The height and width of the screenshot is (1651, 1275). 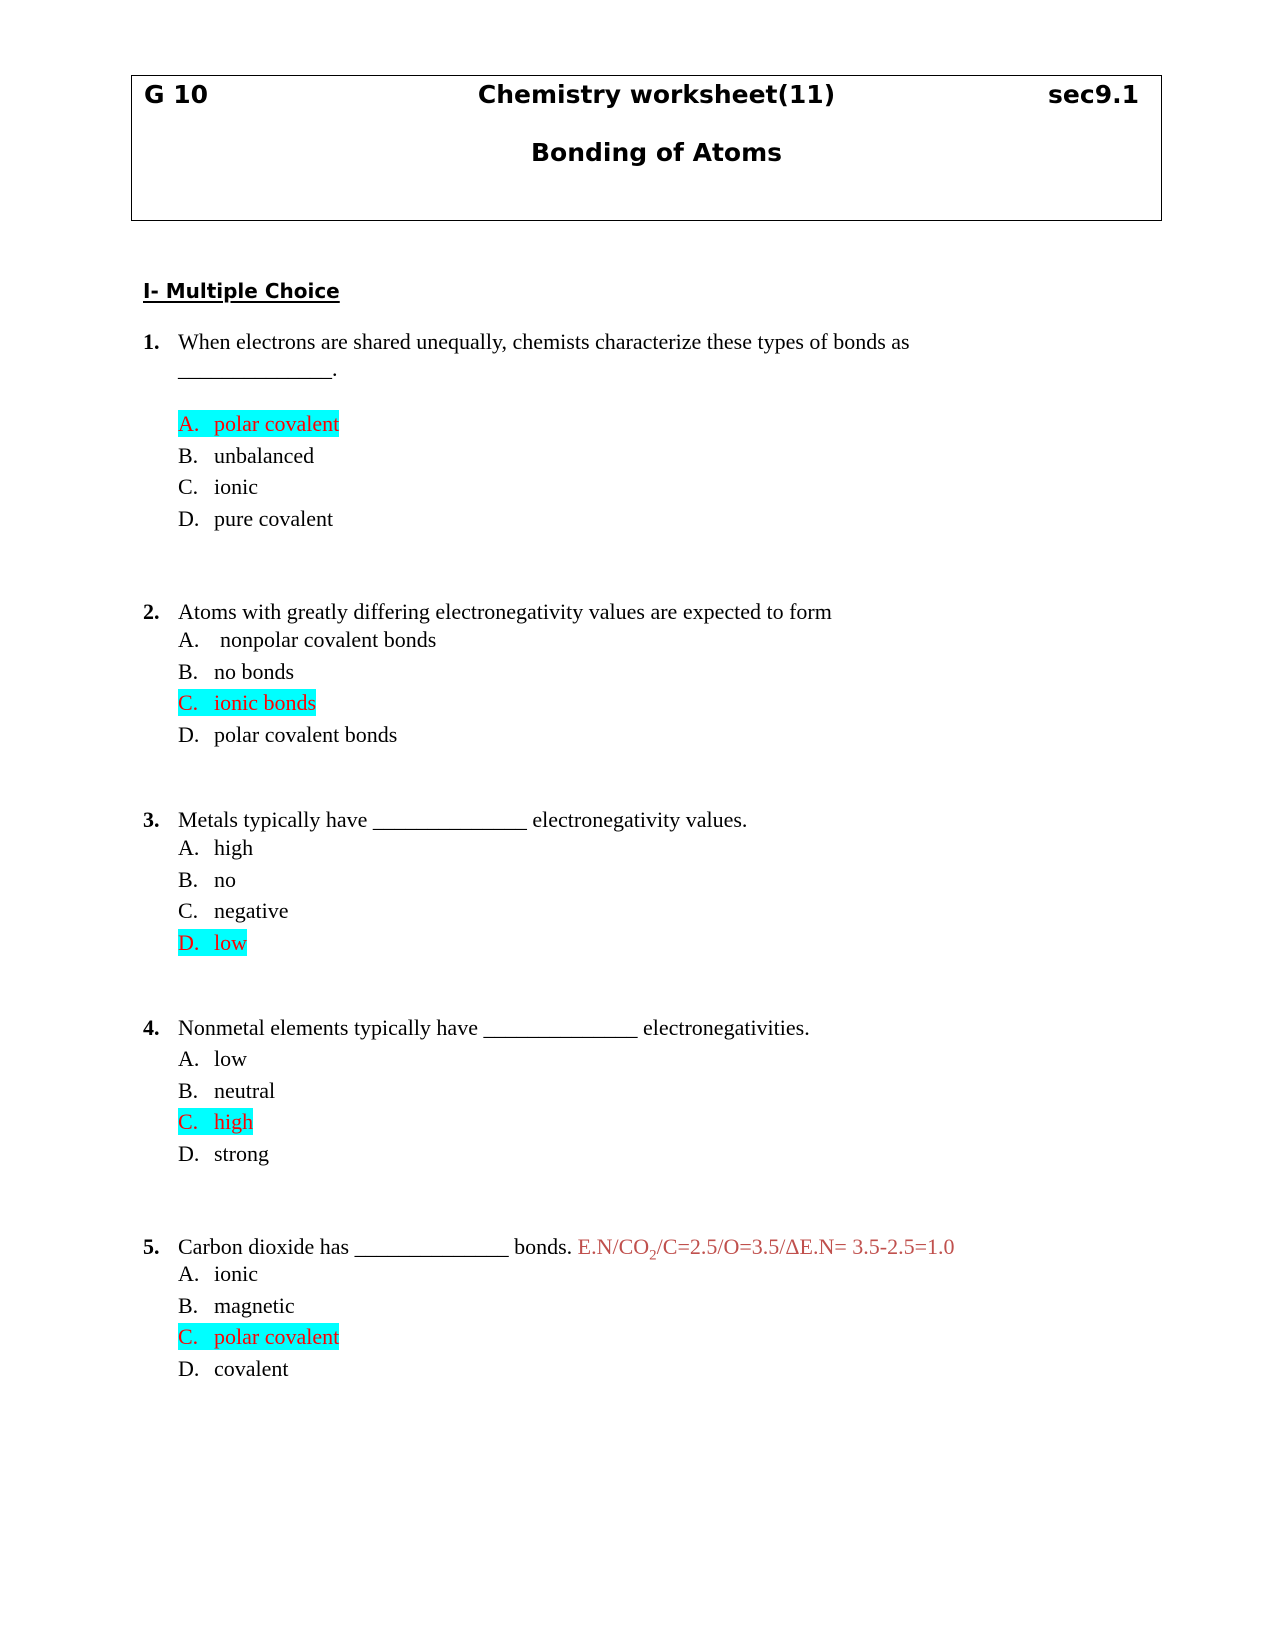 What do you see at coordinates (265, 702) in the screenshot?
I see `option-text: ionic bonds` at bounding box center [265, 702].